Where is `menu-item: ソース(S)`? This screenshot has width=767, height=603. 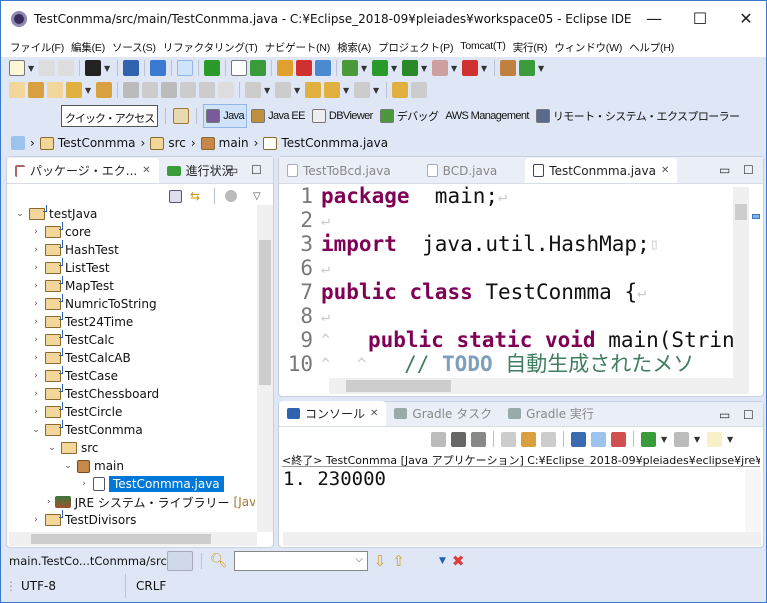 menu-item: ソース(S) is located at coordinates (134, 47).